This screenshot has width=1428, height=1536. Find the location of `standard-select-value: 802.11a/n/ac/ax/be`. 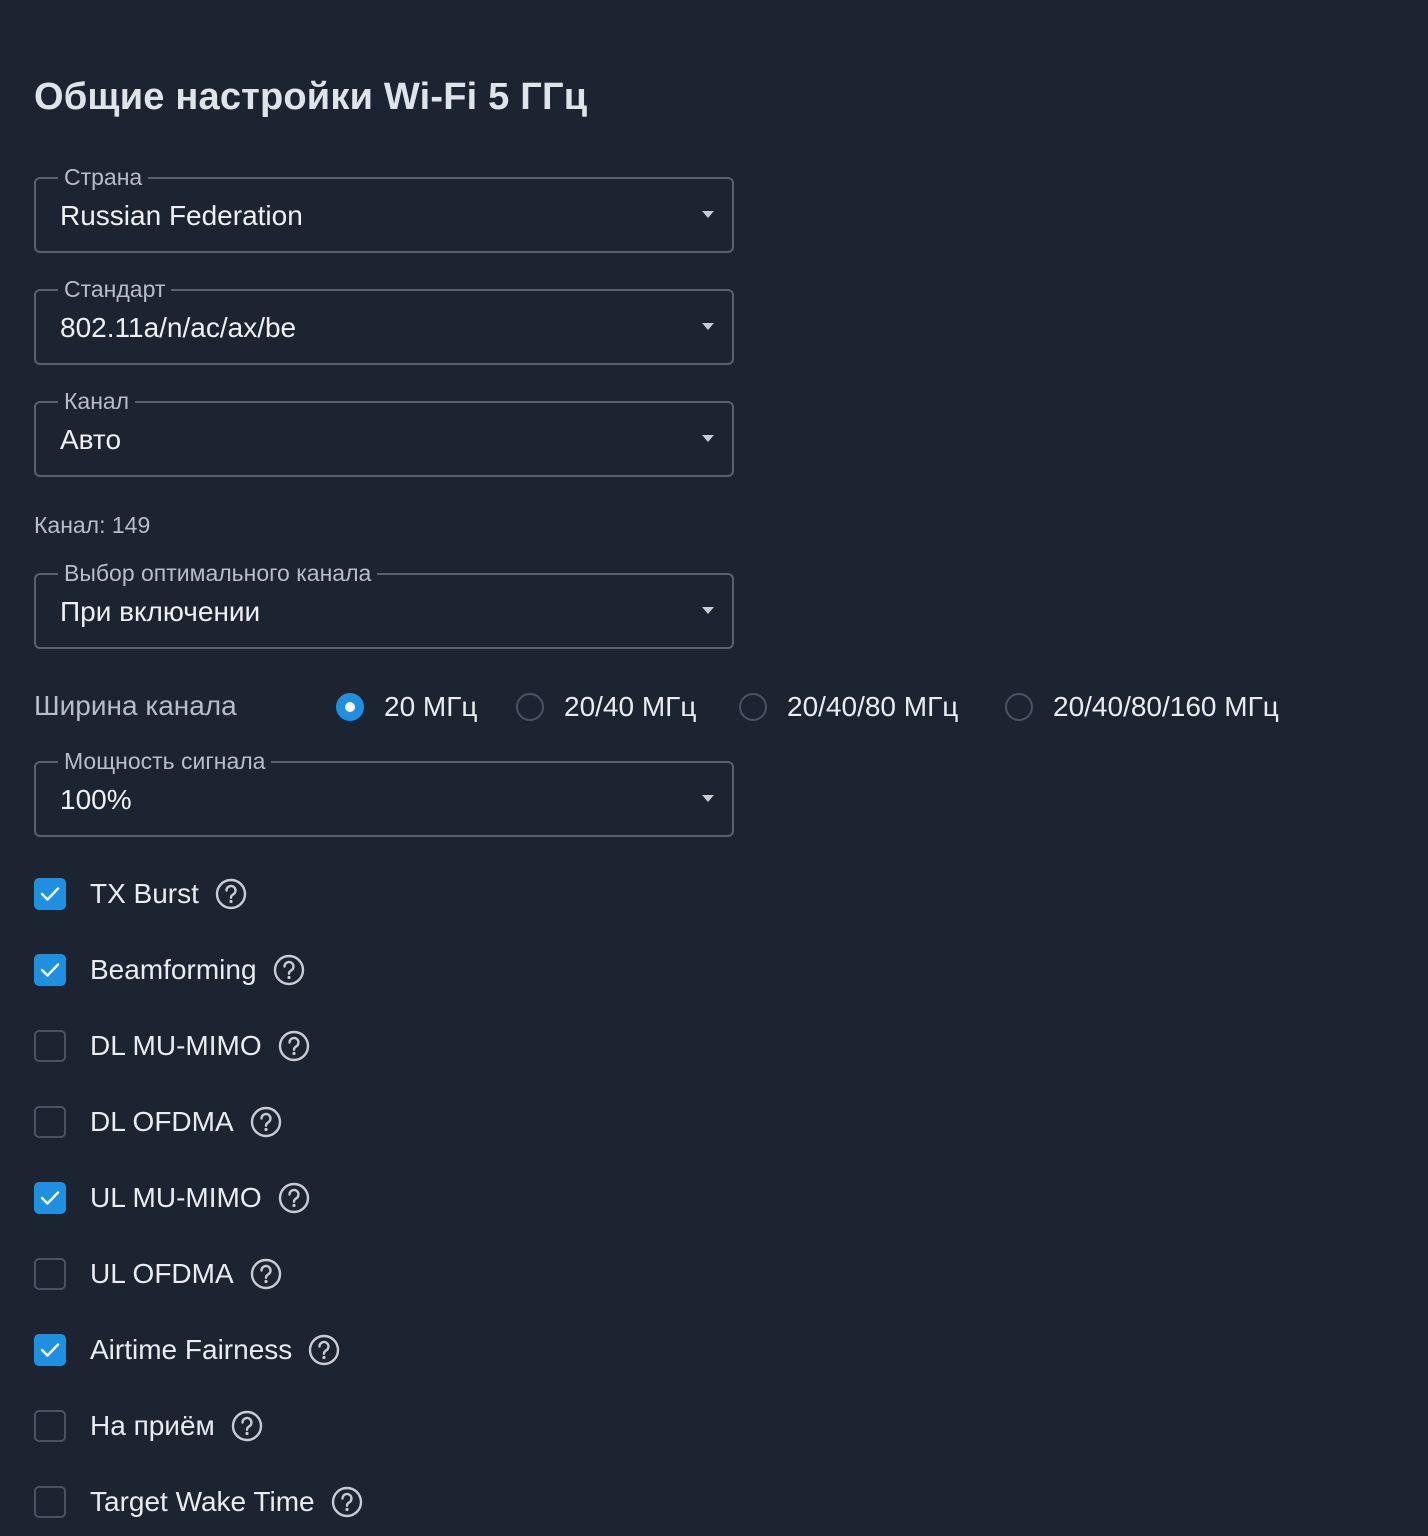

standard-select-value: 802.11a/n/ac/ax/be is located at coordinates (178, 327).